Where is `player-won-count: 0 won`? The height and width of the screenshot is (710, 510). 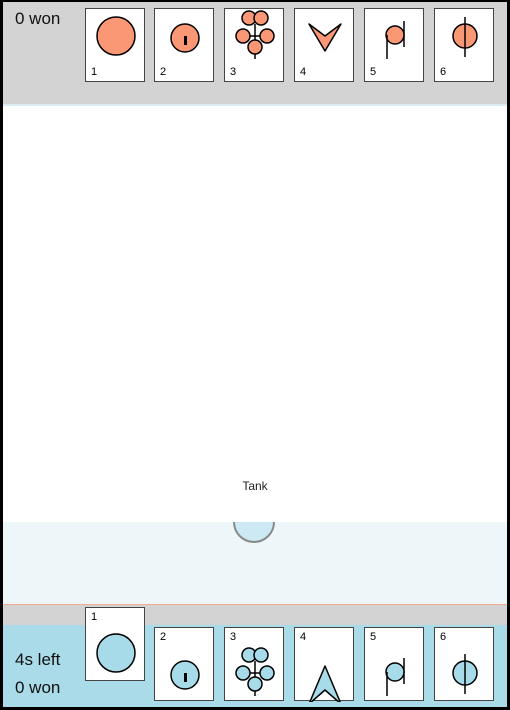
player-won-count: 0 won is located at coordinates (38, 687).